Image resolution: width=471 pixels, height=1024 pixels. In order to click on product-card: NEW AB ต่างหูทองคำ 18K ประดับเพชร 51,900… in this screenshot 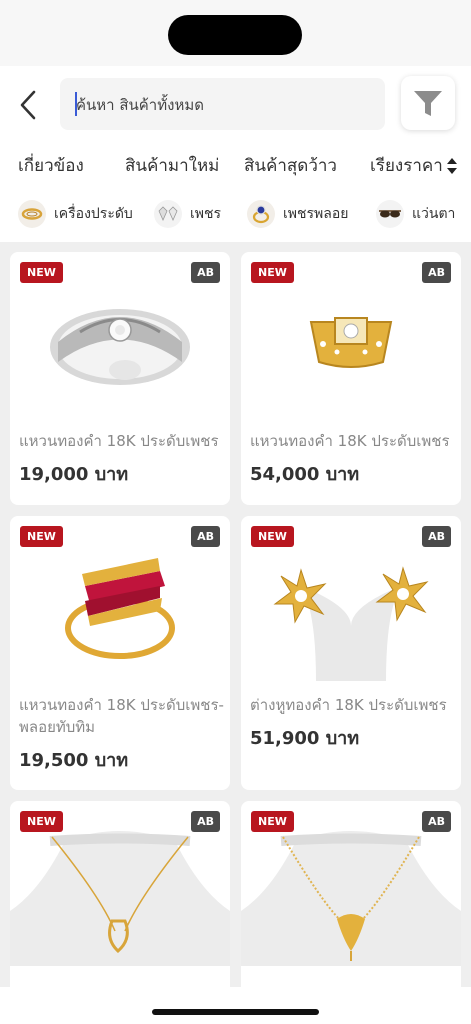, I will do `click(351, 653)`.